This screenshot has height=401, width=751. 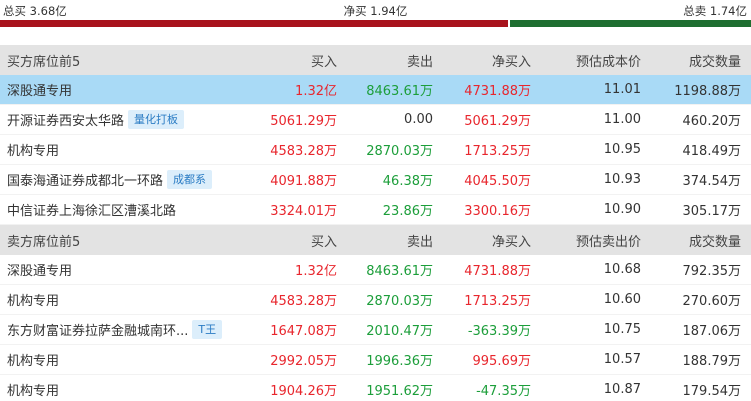 I want to click on trade-volume: 418.49万, so click(x=712, y=151).